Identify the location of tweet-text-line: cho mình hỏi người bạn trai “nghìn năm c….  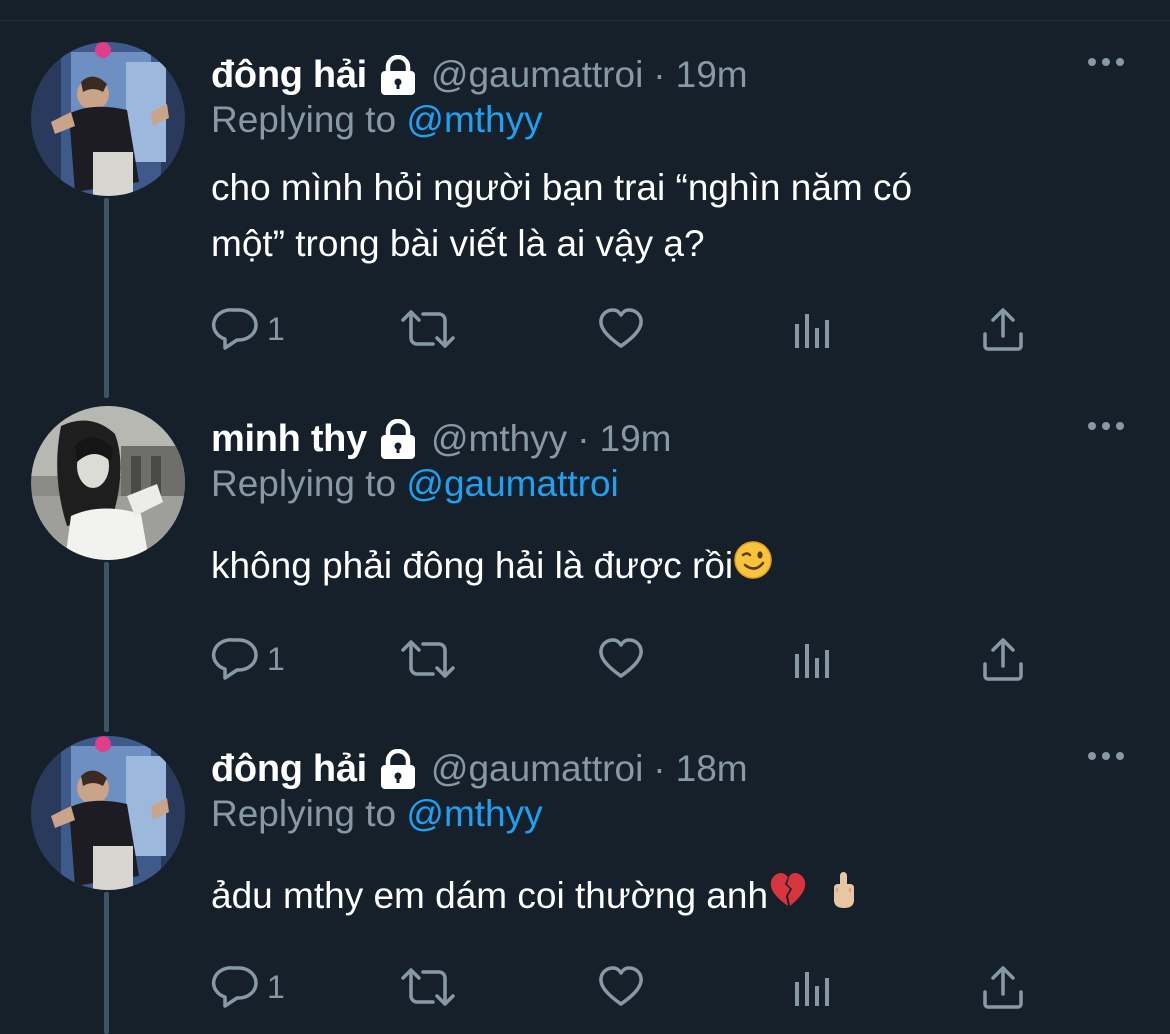
(562, 187).